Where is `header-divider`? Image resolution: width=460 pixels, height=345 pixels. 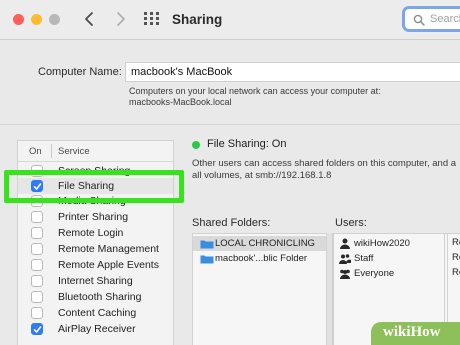
header-divider is located at coordinates (95, 161).